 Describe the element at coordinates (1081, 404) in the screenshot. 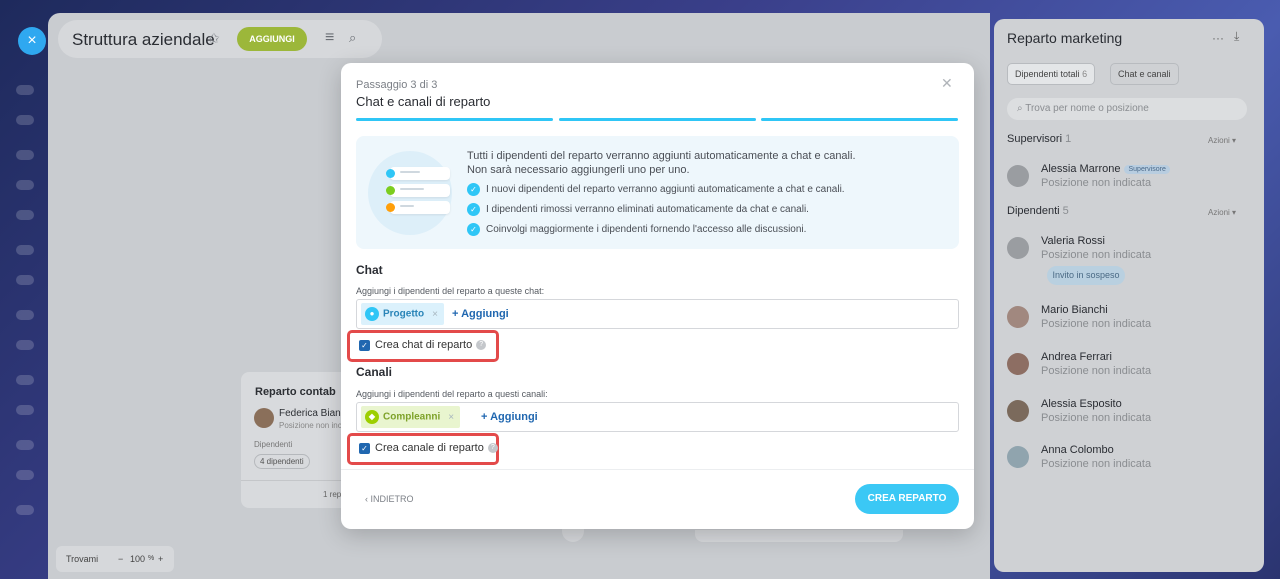

I see `person-name: Alessia Esposito` at that location.